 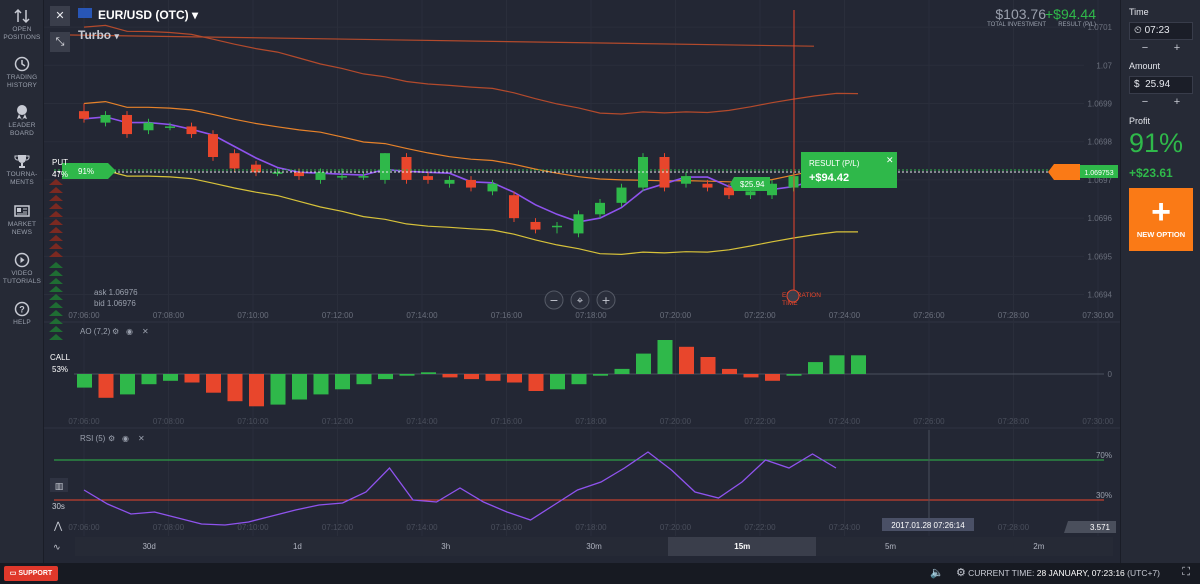 What do you see at coordinates (13, 573) in the screenshot?
I see `chat-icon: ▭` at bounding box center [13, 573].